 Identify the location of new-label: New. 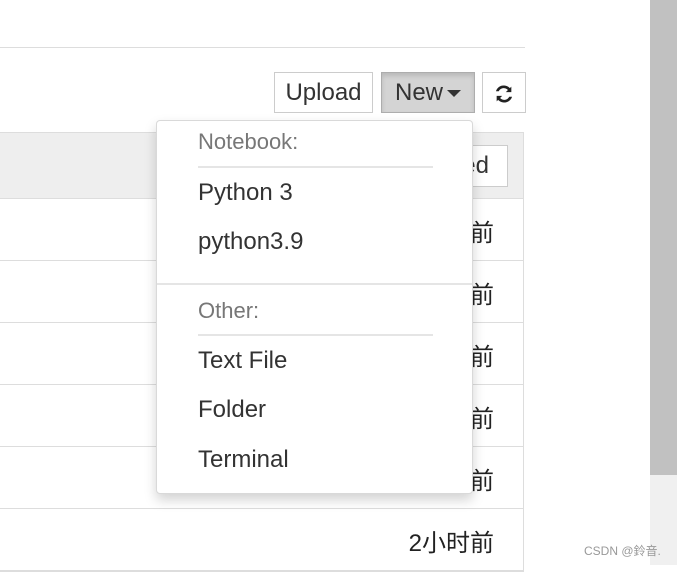
(418, 92).